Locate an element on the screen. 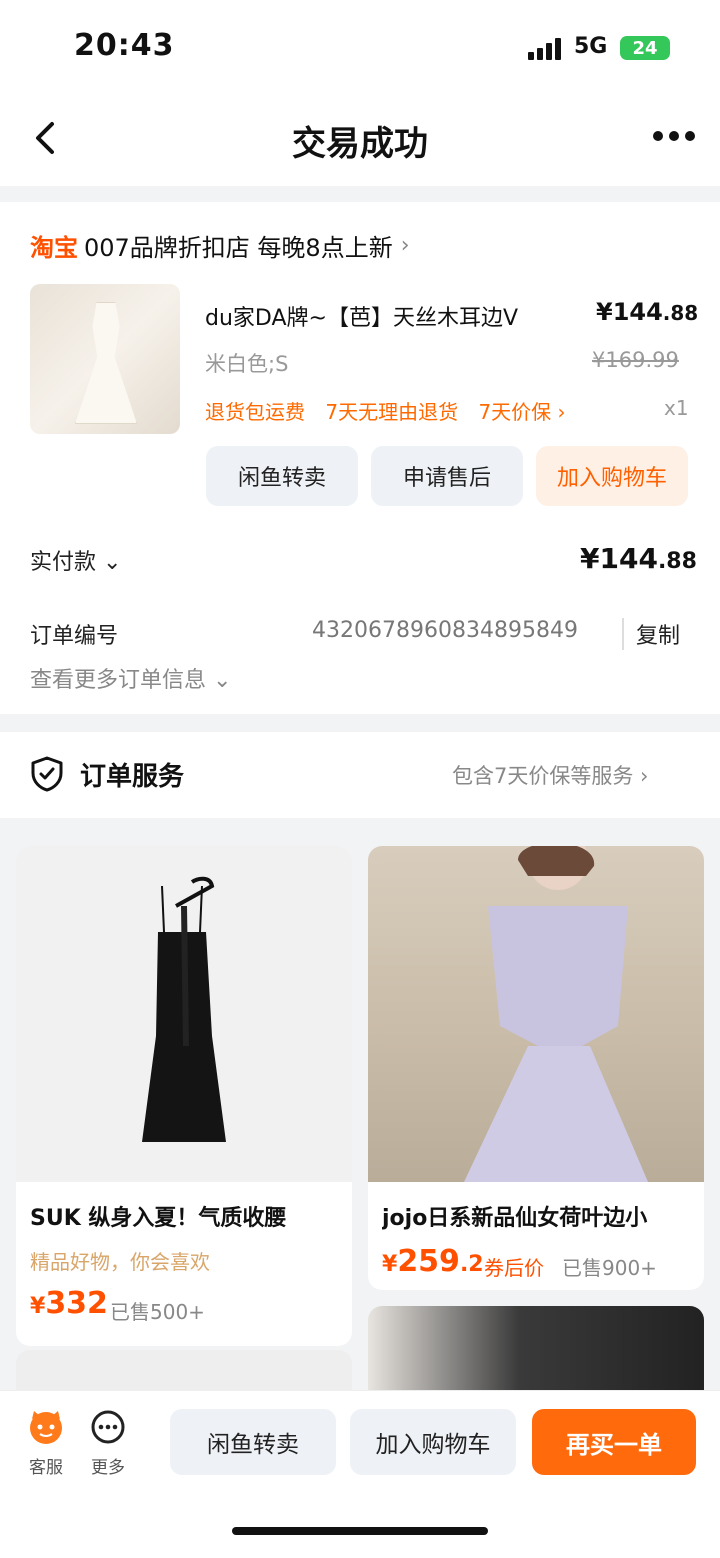  product-tags: 退货包运费 7天无理由退货 7天价保 › is located at coordinates (392, 410).